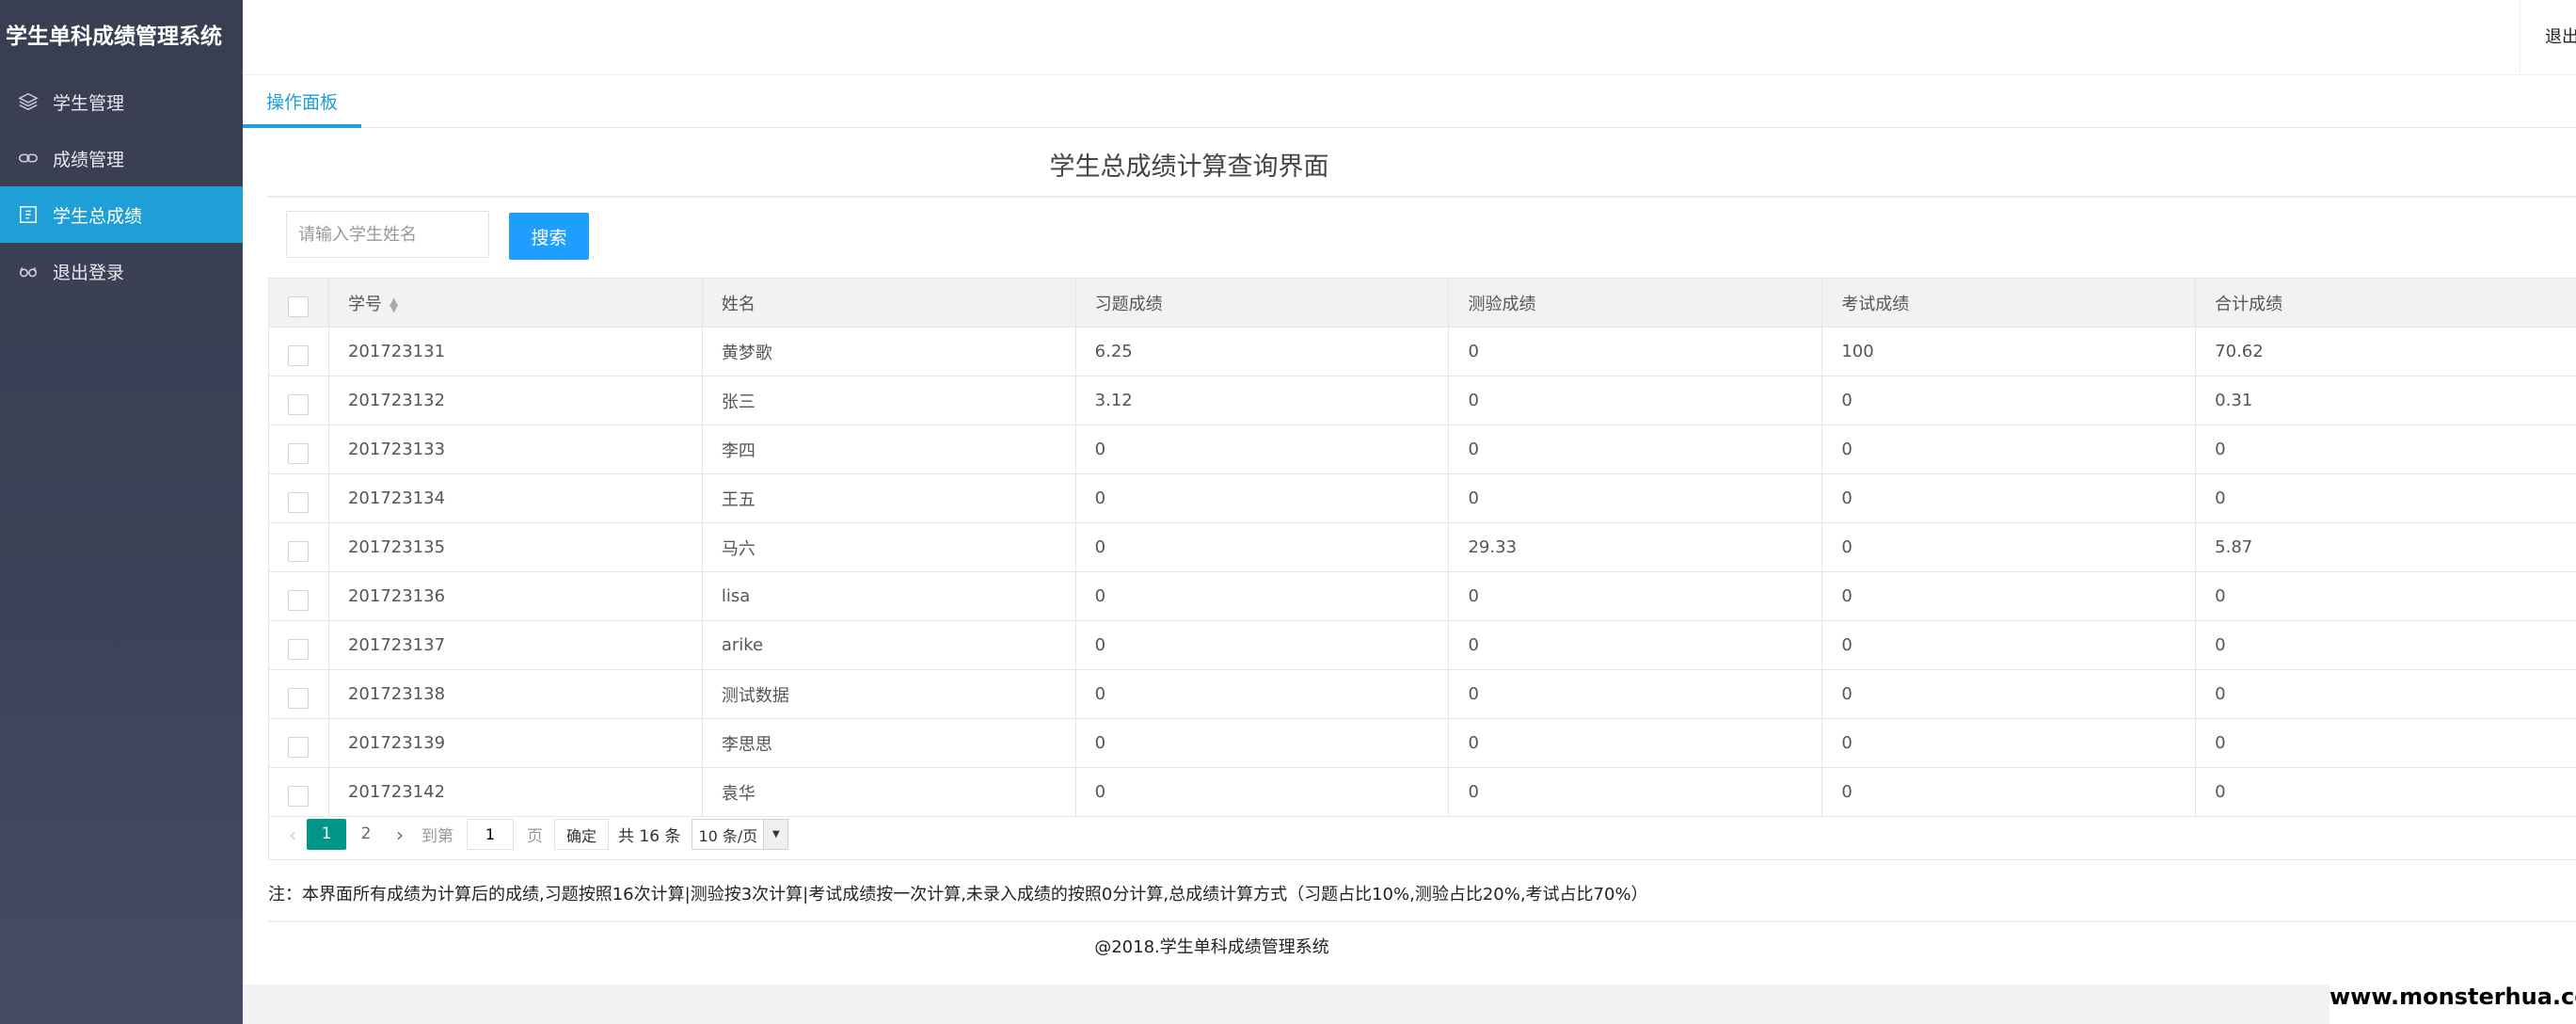  I want to click on table-row: 201723133 李四 0 0 0 0, so click(1422, 449).